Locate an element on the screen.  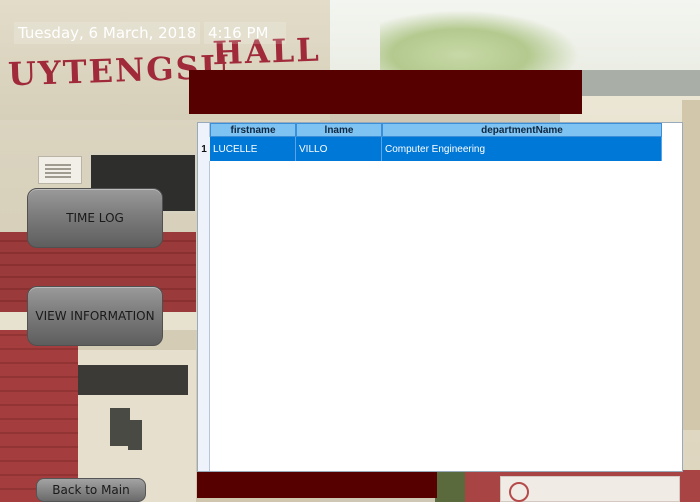
view-information-button: VIEW INFORMATION is located at coordinates (95, 316).